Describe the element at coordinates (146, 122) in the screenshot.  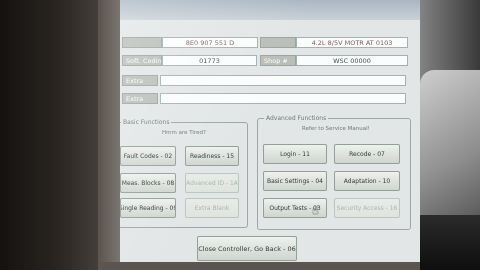
I see `basic-functions-title: Basic Functions` at that location.